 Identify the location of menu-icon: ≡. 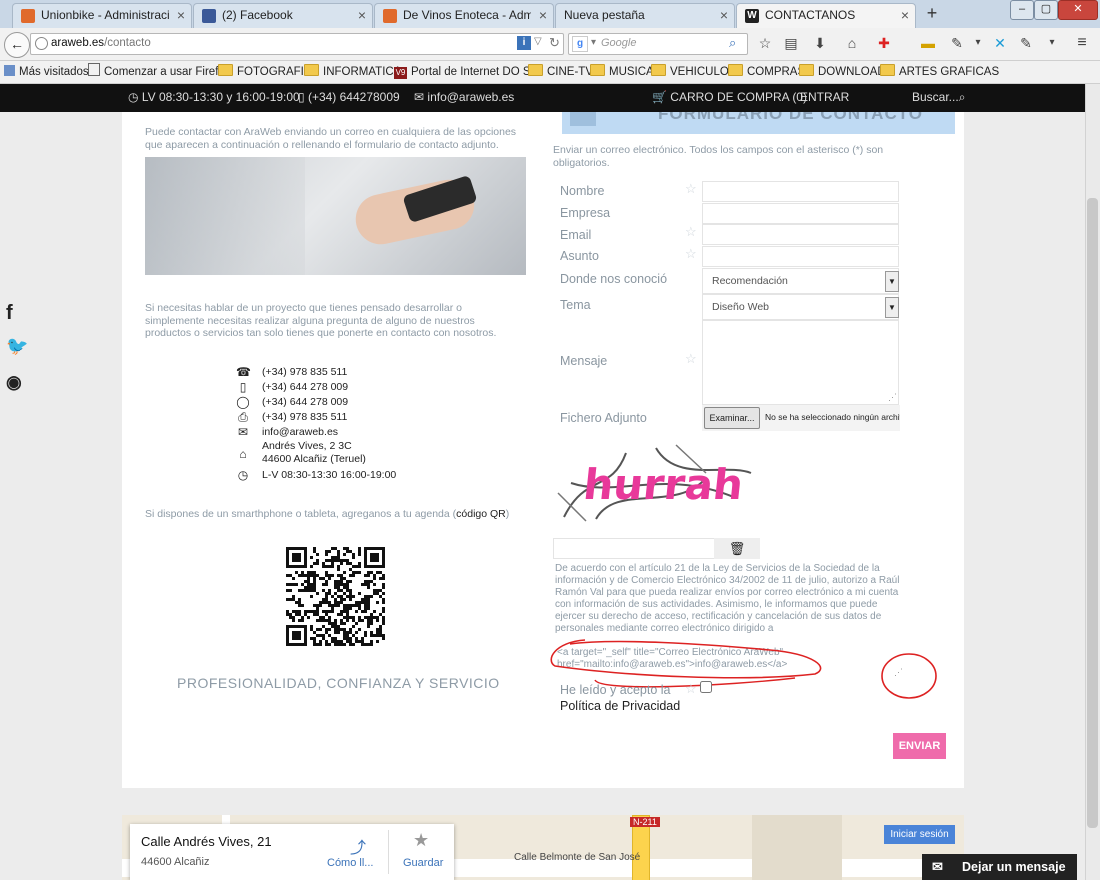
(1082, 43).